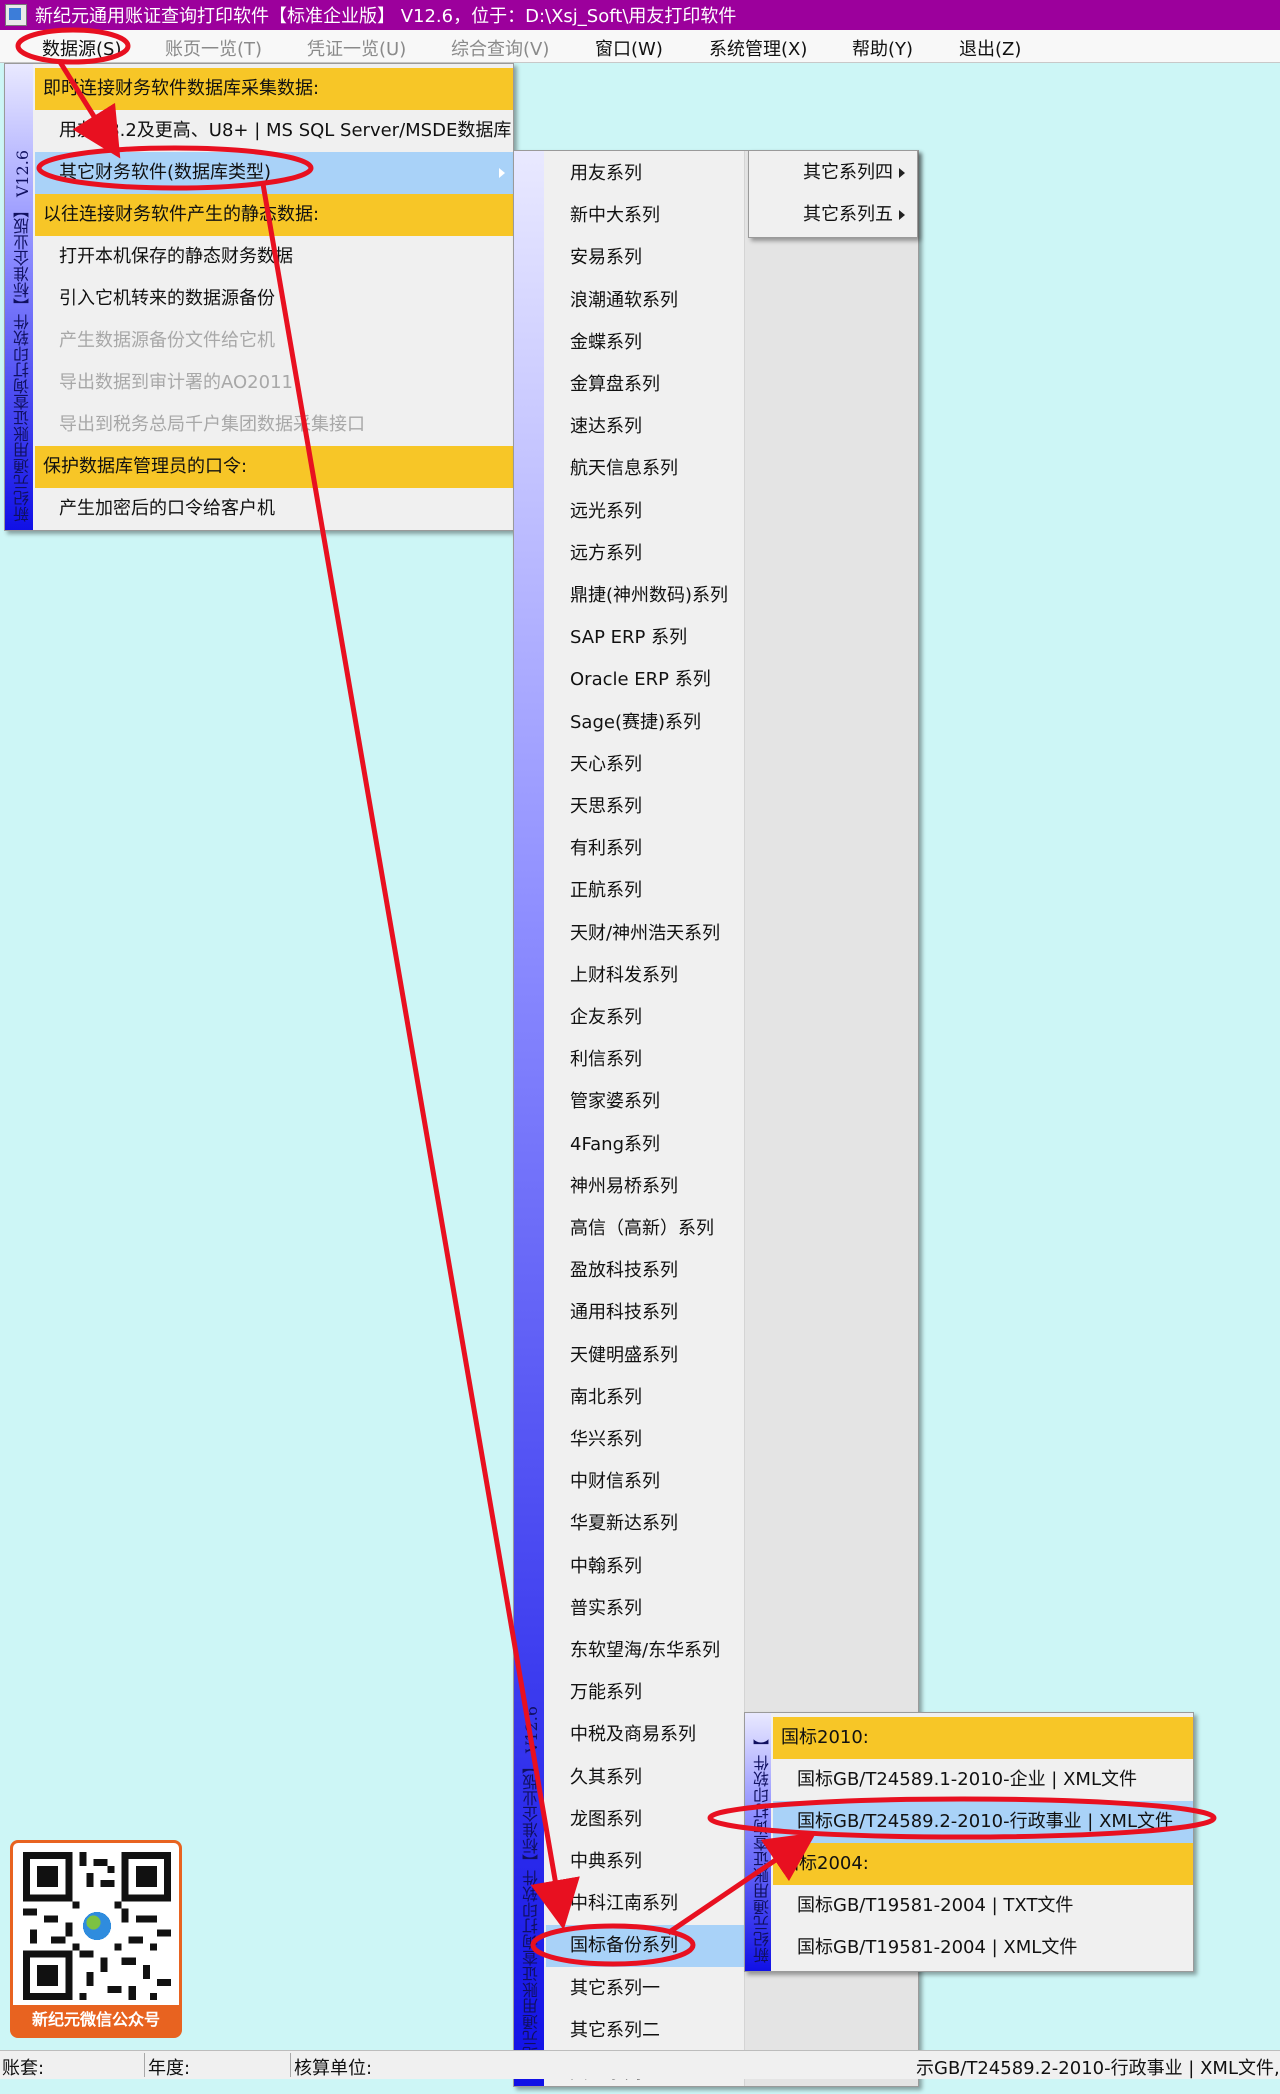 Image resolution: width=1280 pixels, height=2094 pixels. What do you see at coordinates (656, 469) in the screenshot?
I see `software-series-item: 航天信息系列` at bounding box center [656, 469].